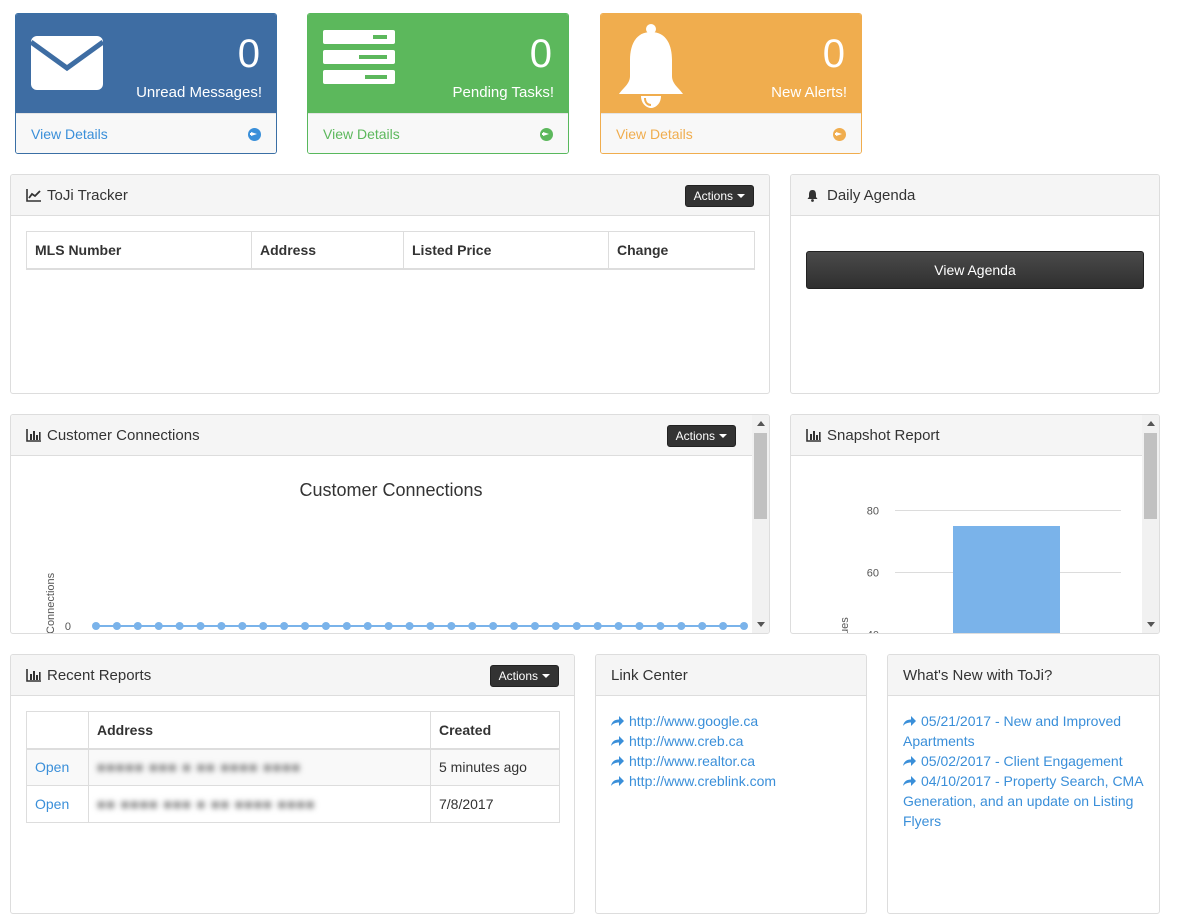  Describe the element at coordinates (139, 250) in the screenshot. I see `column-header-mls-number: MLS Number` at that location.